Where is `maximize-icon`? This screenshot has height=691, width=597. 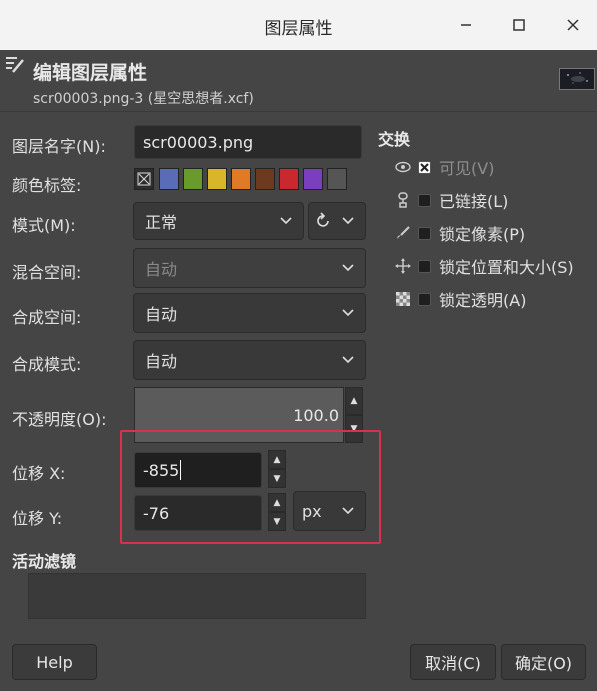
maximize-icon is located at coordinates (519, 25).